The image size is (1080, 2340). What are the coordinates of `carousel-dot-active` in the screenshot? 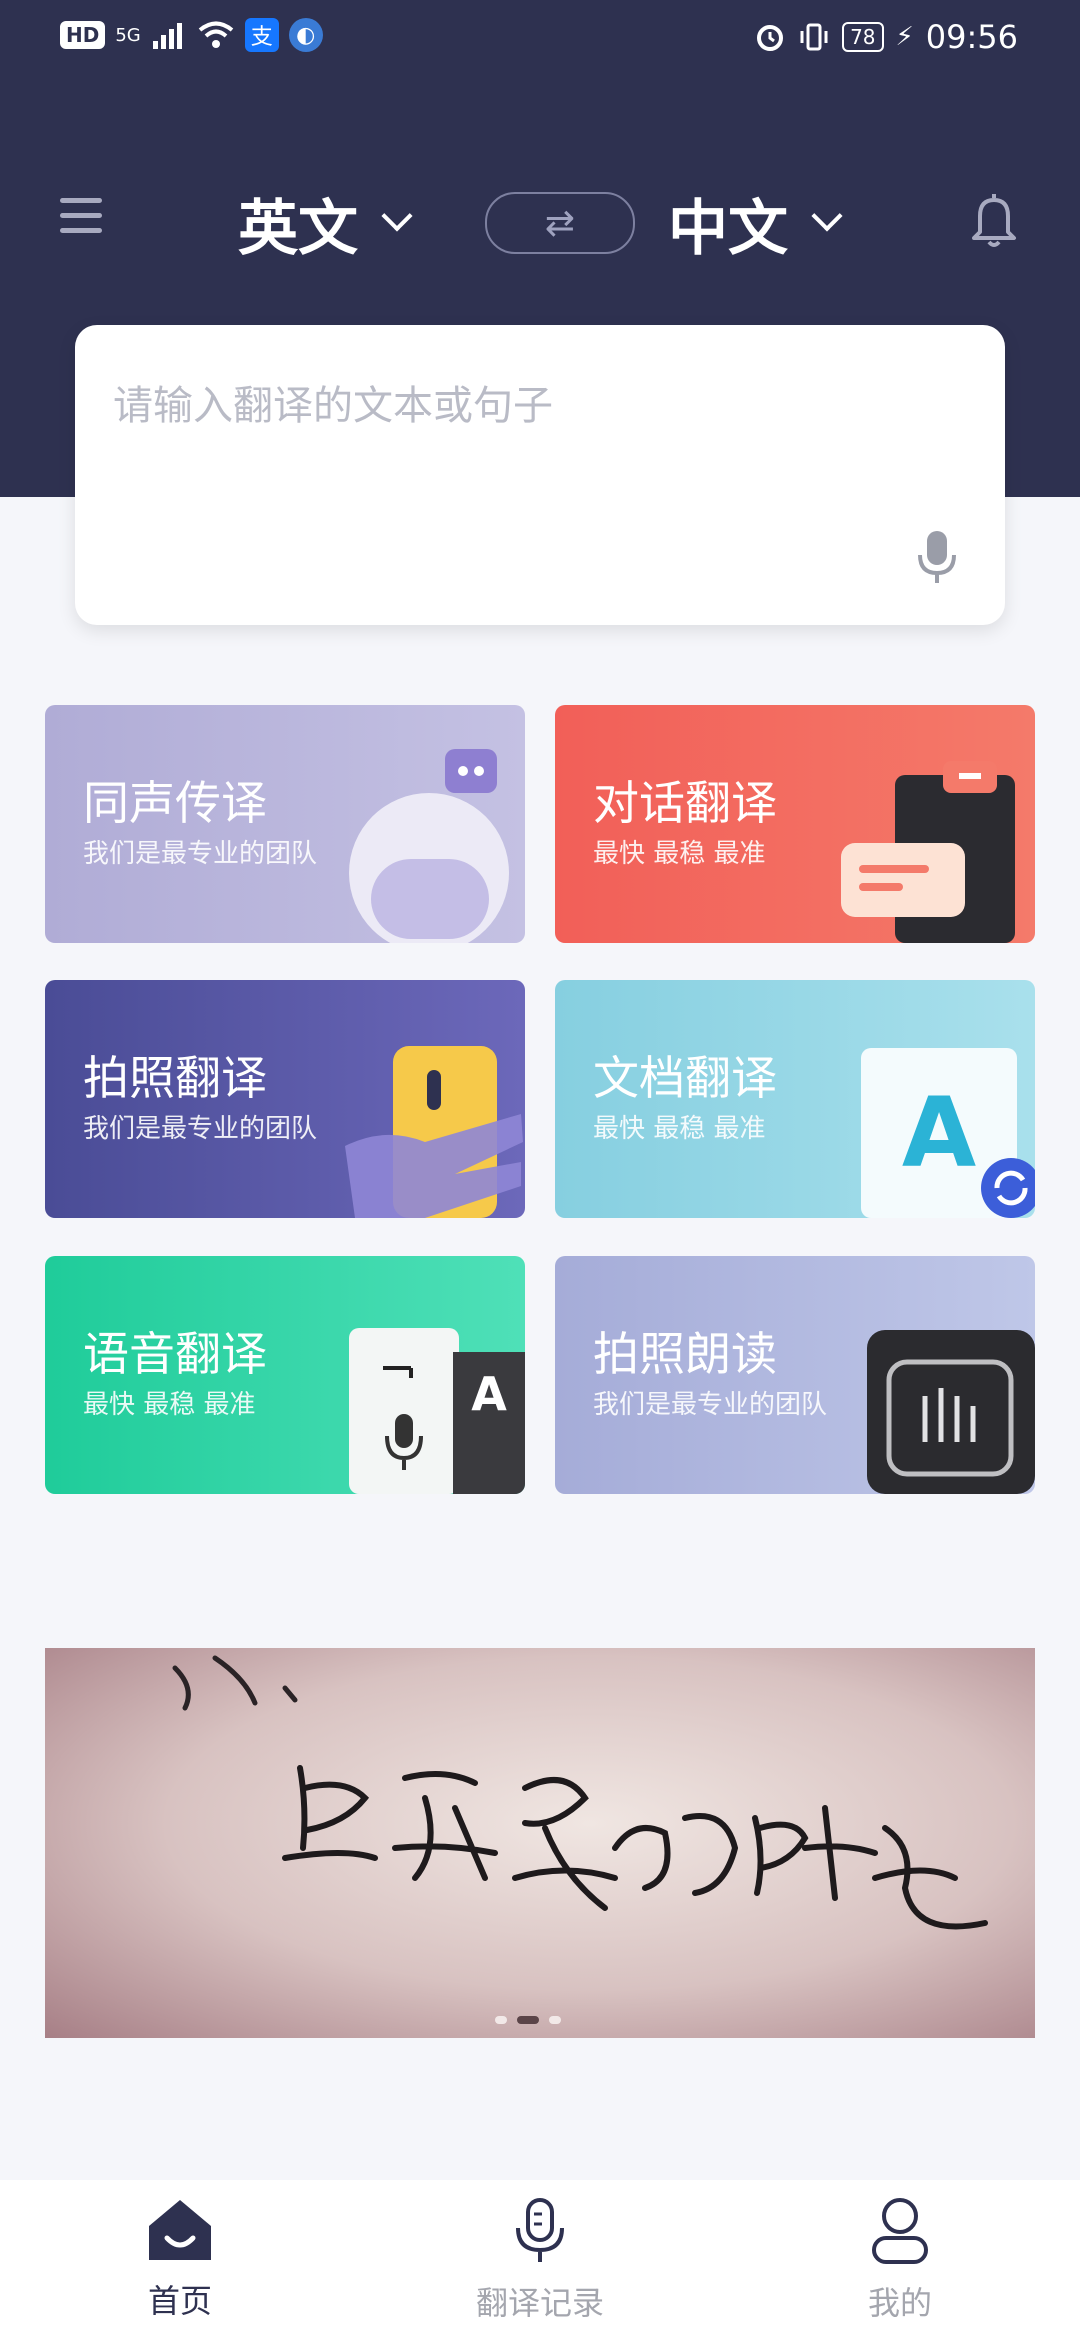 It's located at (528, 2020).